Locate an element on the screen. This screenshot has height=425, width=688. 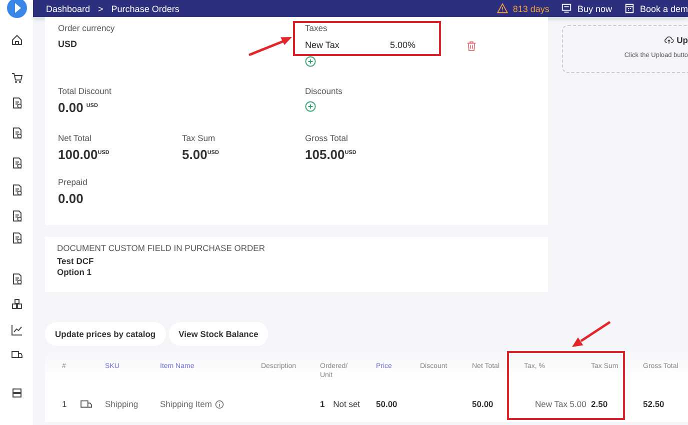
field-value: 5.00$^{USD}$ is located at coordinates (200, 154).